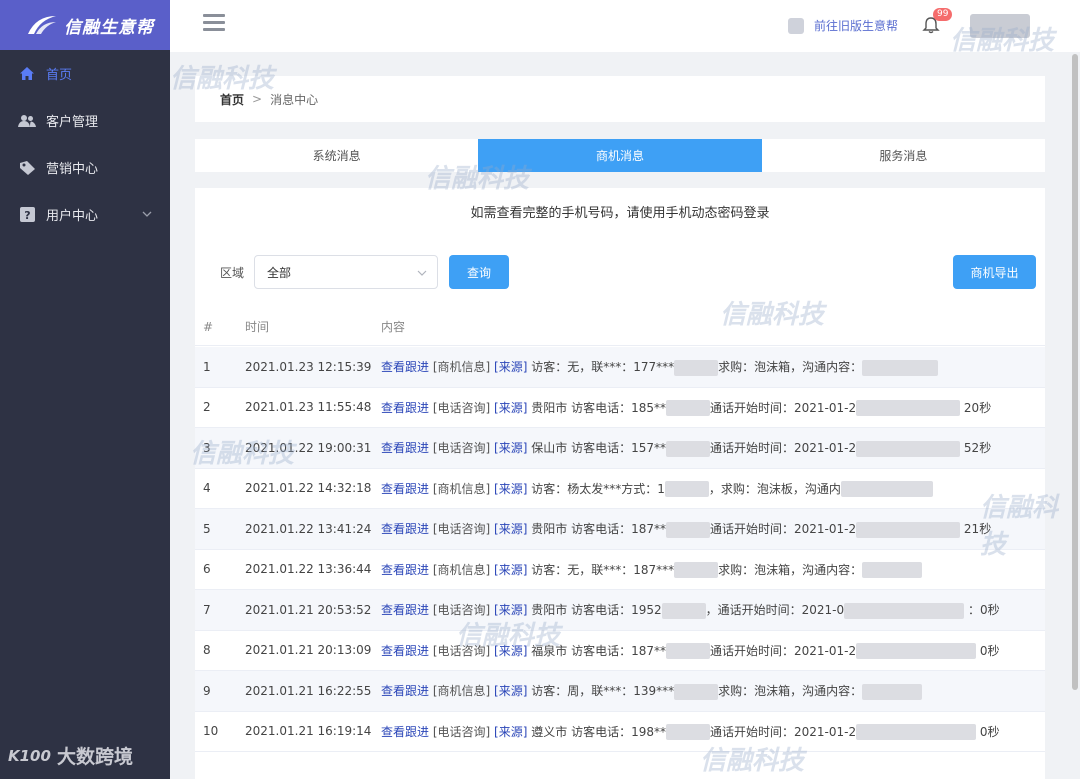 The height and width of the screenshot is (779, 1080). Describe the element at coordinates (279, 272) in the screenshot. I see `region-select-value: 全部` at that location.